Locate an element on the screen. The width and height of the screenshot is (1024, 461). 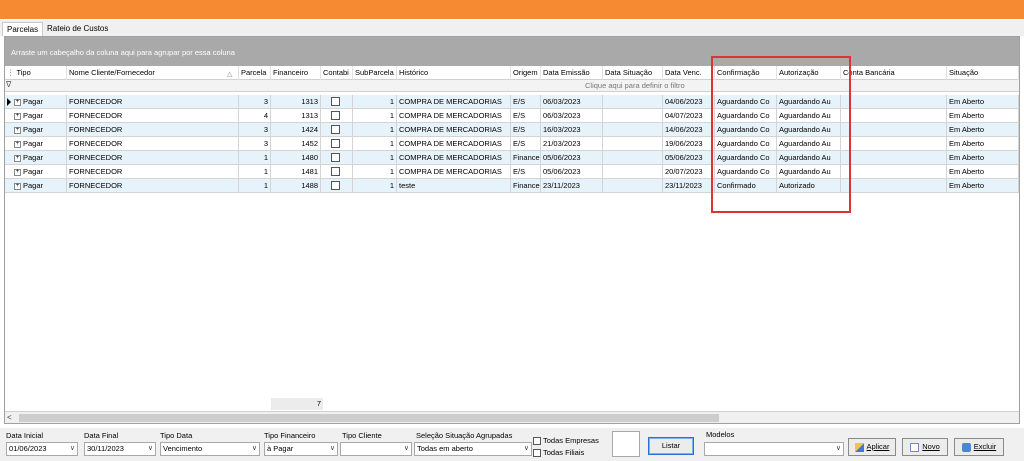
column-header-historico: Histórico is located at coordinates (454, 73).